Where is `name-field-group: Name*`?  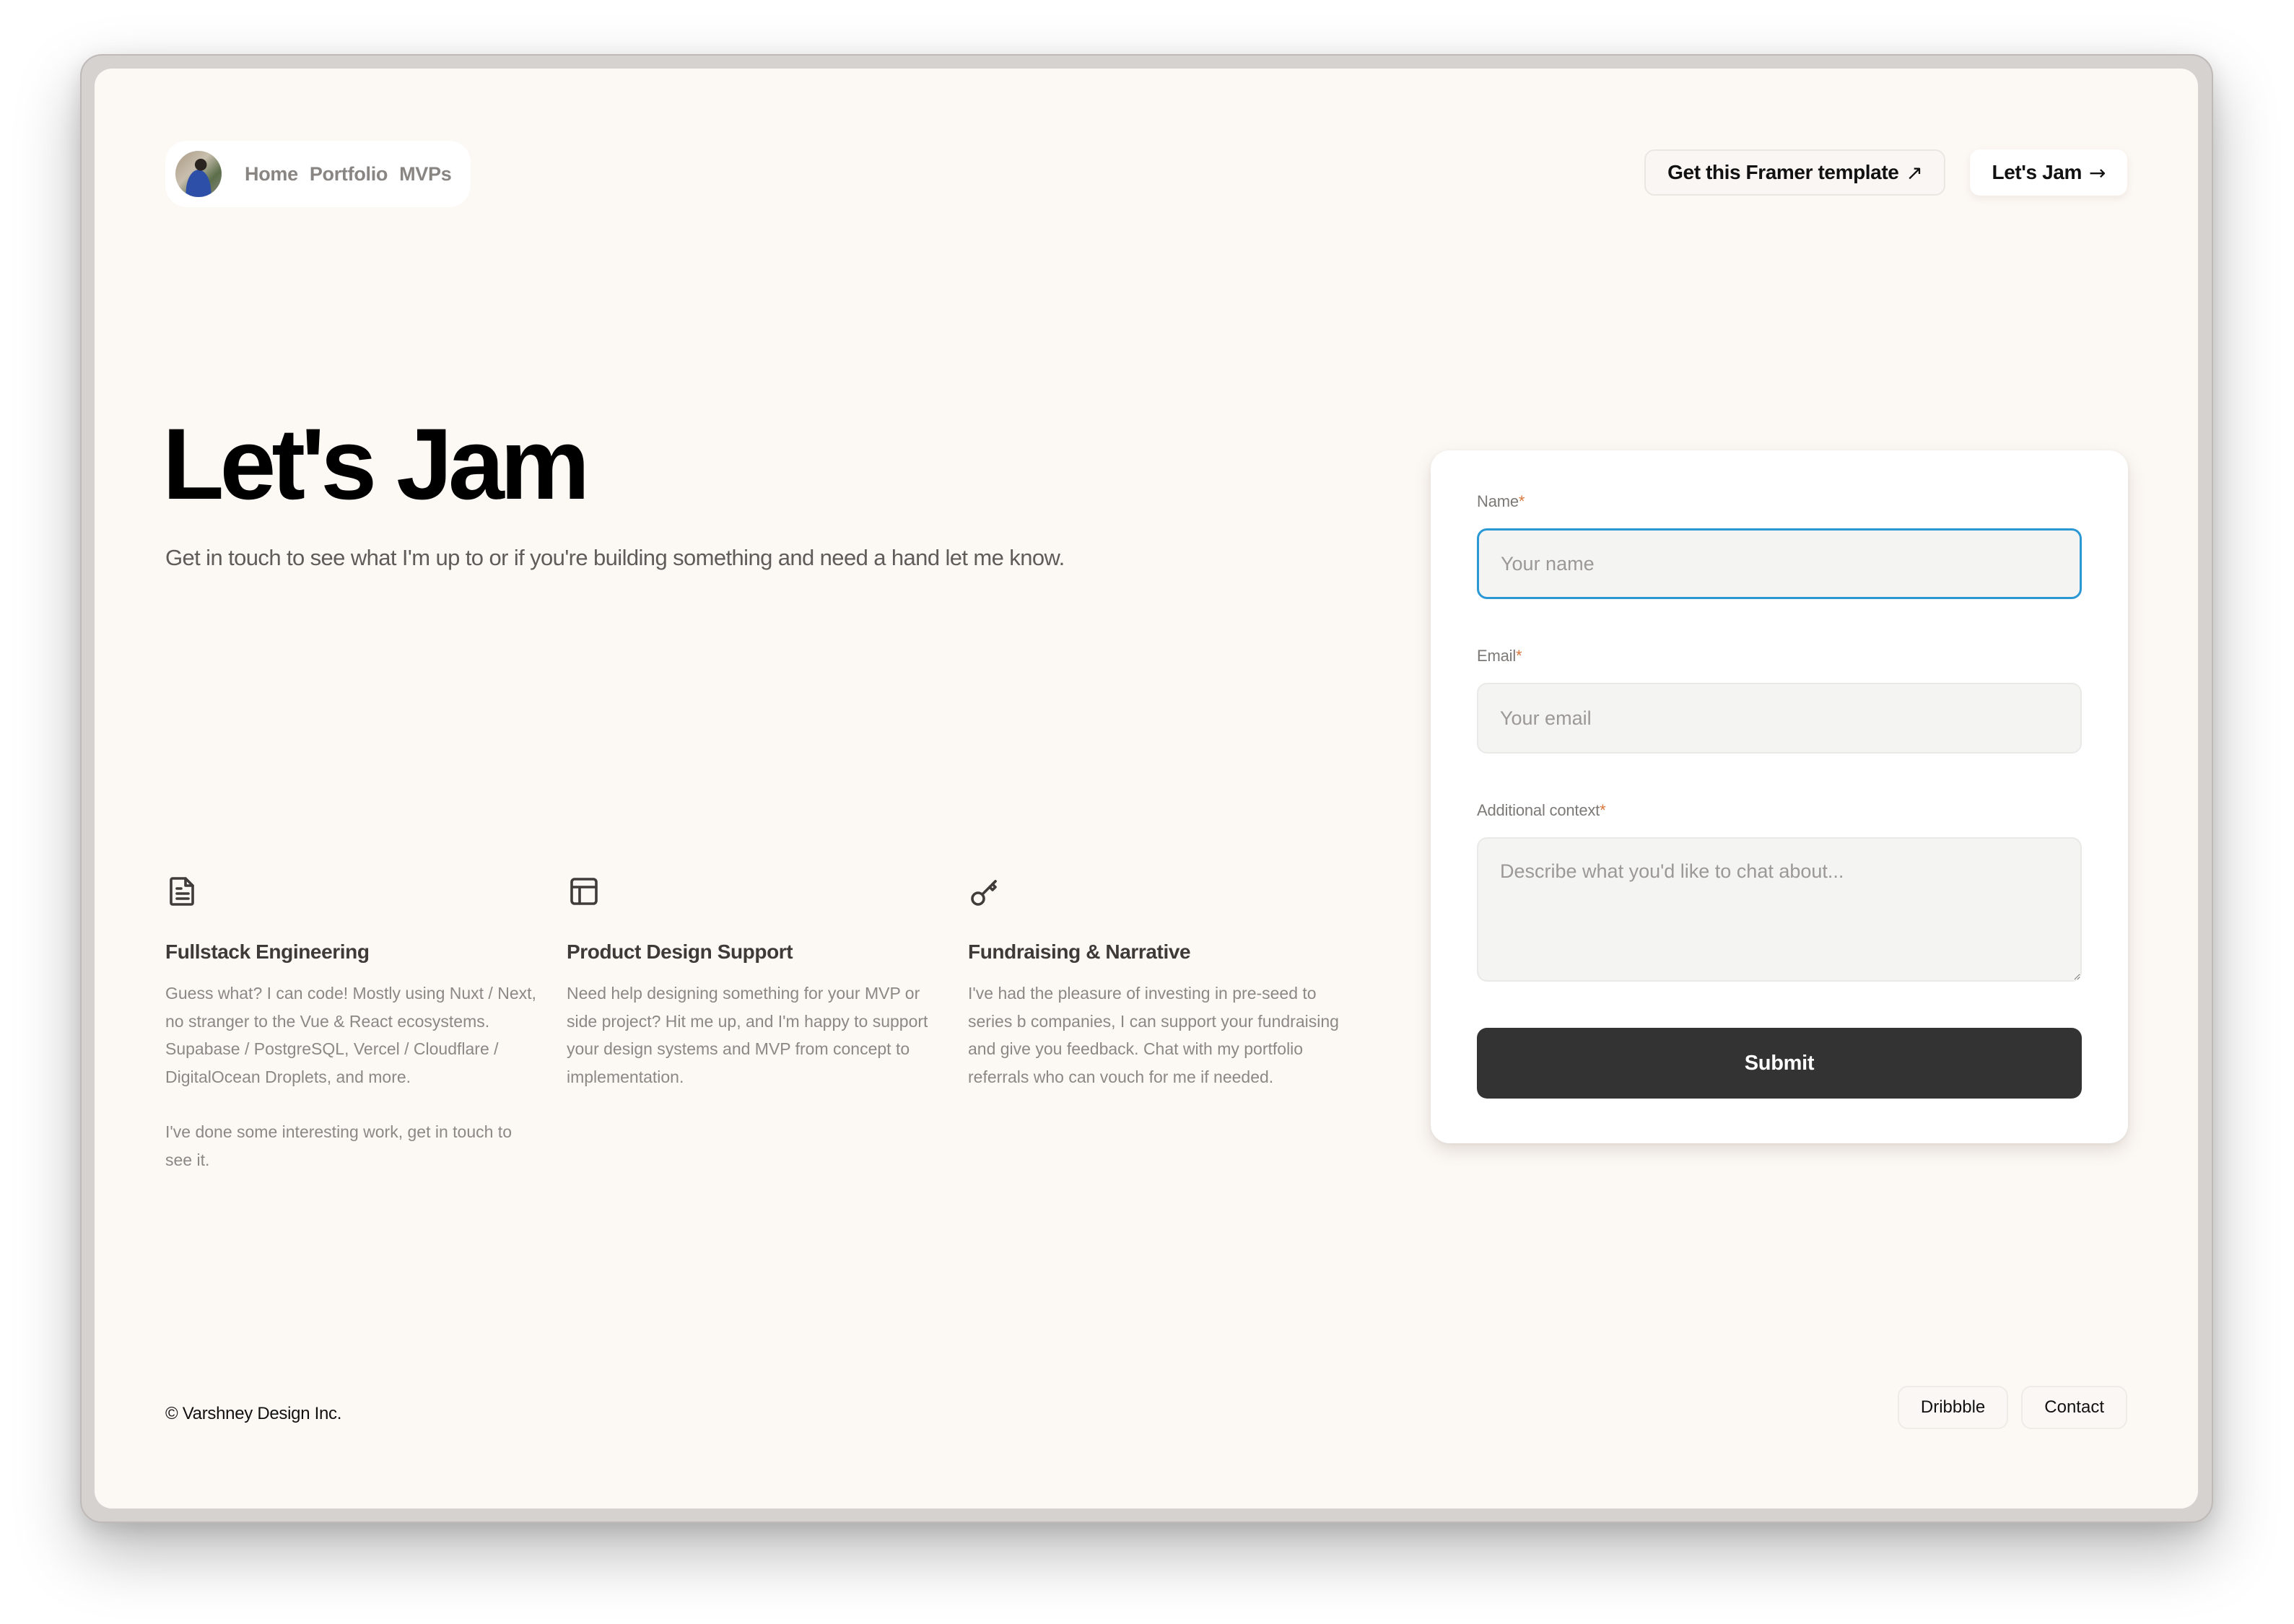
name-field-group: Name* is located at coordinates (1779, 545).